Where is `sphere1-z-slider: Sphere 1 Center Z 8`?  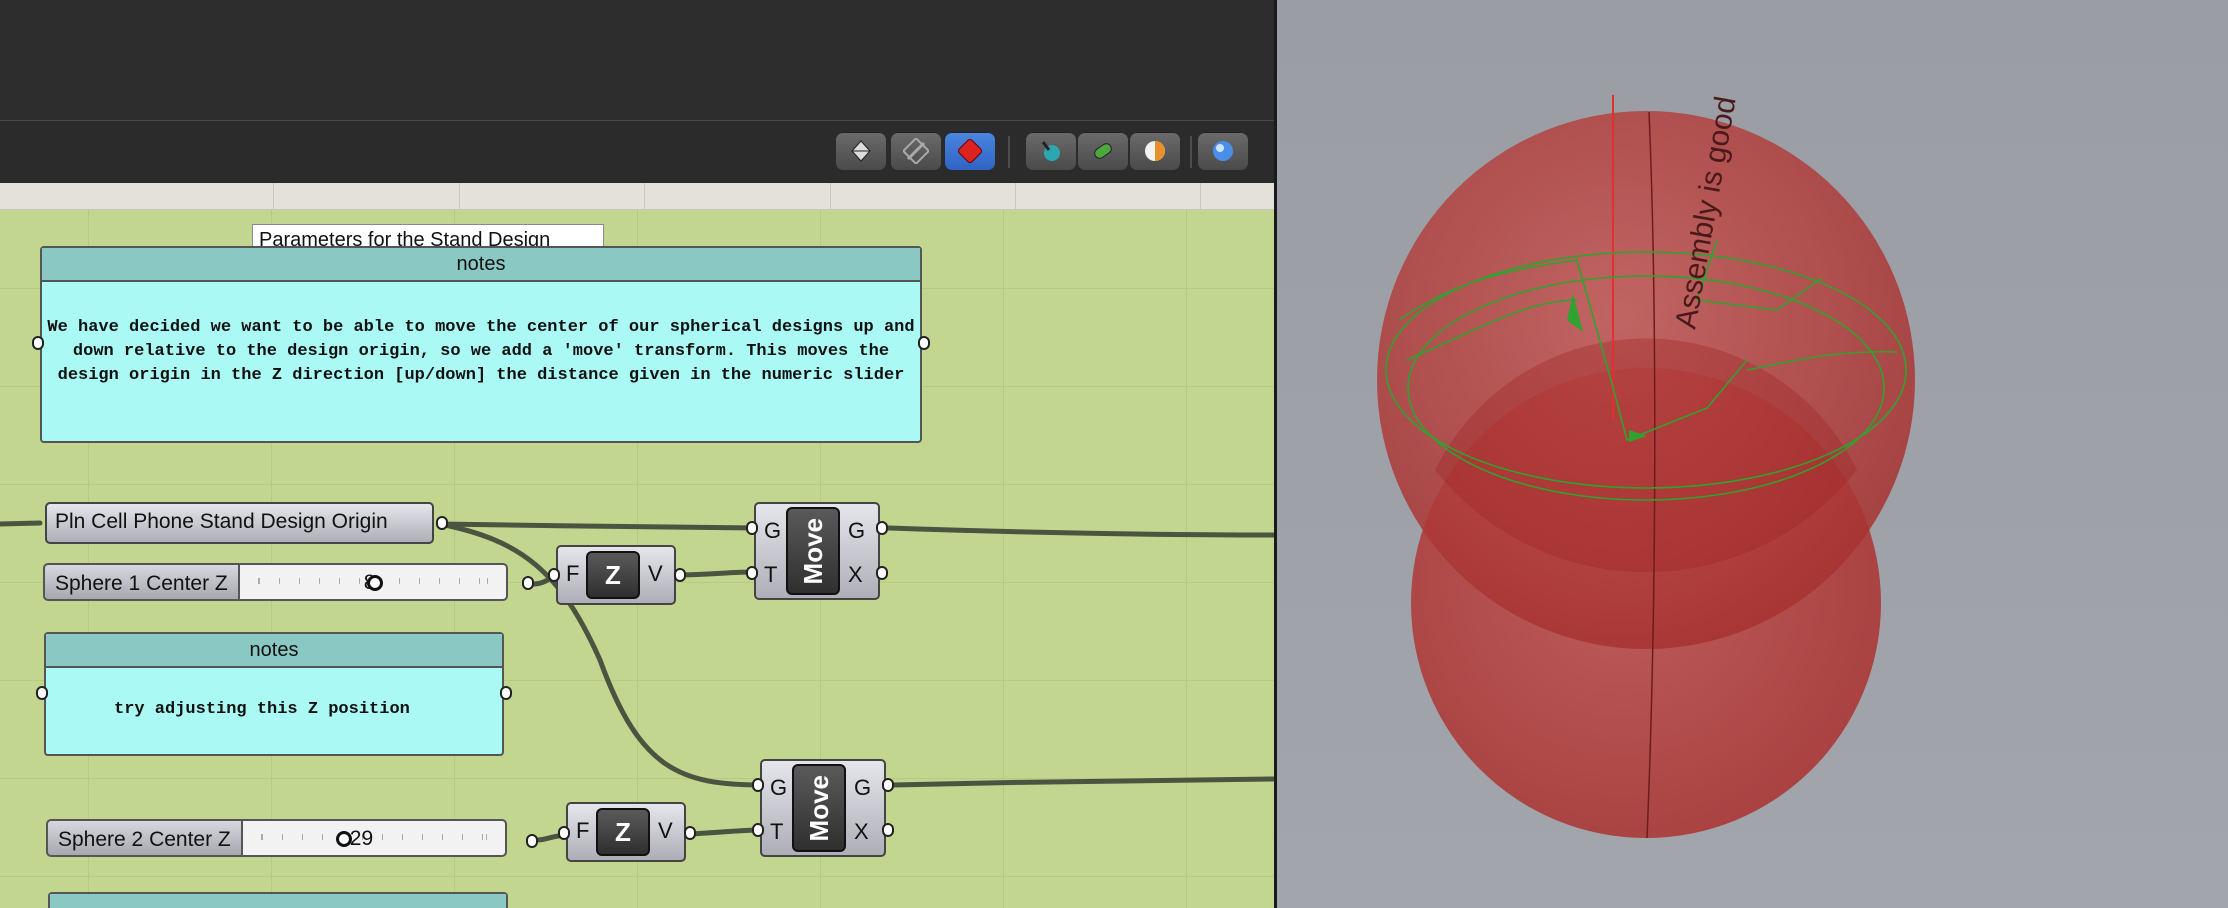
sphere1-z-slider: Sphere 1 Center Z 8 is located at coordinates (275, 582).